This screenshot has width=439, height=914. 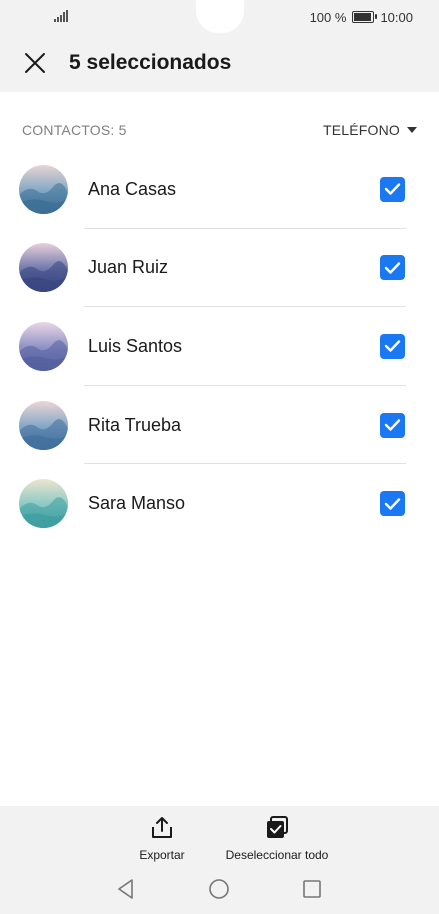 What do you see at coordinates (135, 424) in the screenshot?
I see `contact-name: Rita Trueba` at bounding box center [135, 424].